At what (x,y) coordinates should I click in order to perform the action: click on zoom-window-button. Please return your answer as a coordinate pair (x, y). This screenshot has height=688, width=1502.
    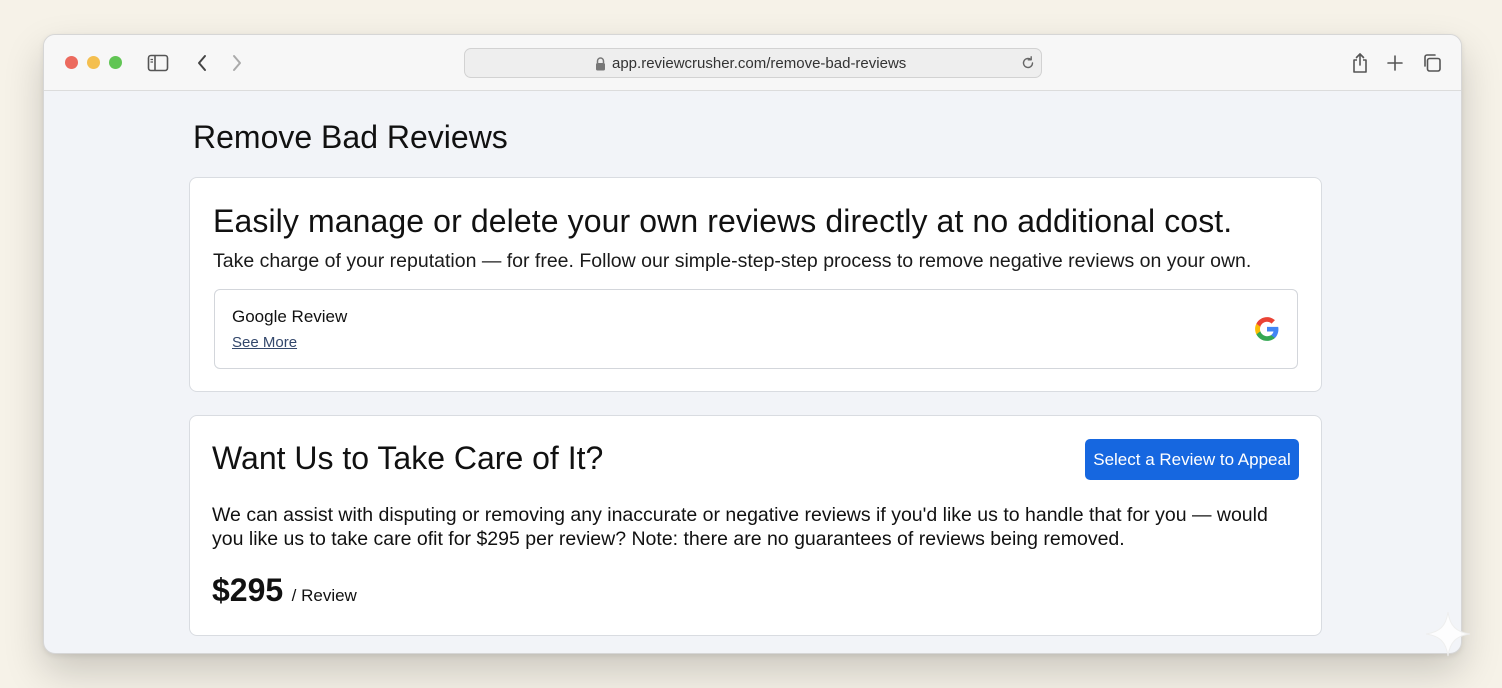
    Looking at the image, I should click on (115, 62).